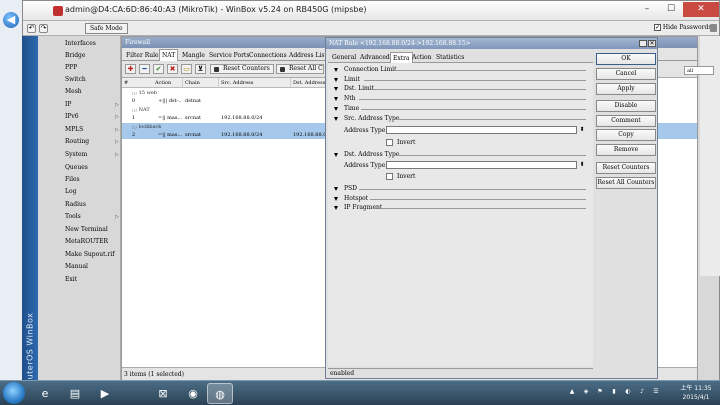 This screenshot has height=405, width=720. What do you see at coordinates (626, 135) in the screenshot?
I see `copy-button: Copy` at bounding box center [626, 135].